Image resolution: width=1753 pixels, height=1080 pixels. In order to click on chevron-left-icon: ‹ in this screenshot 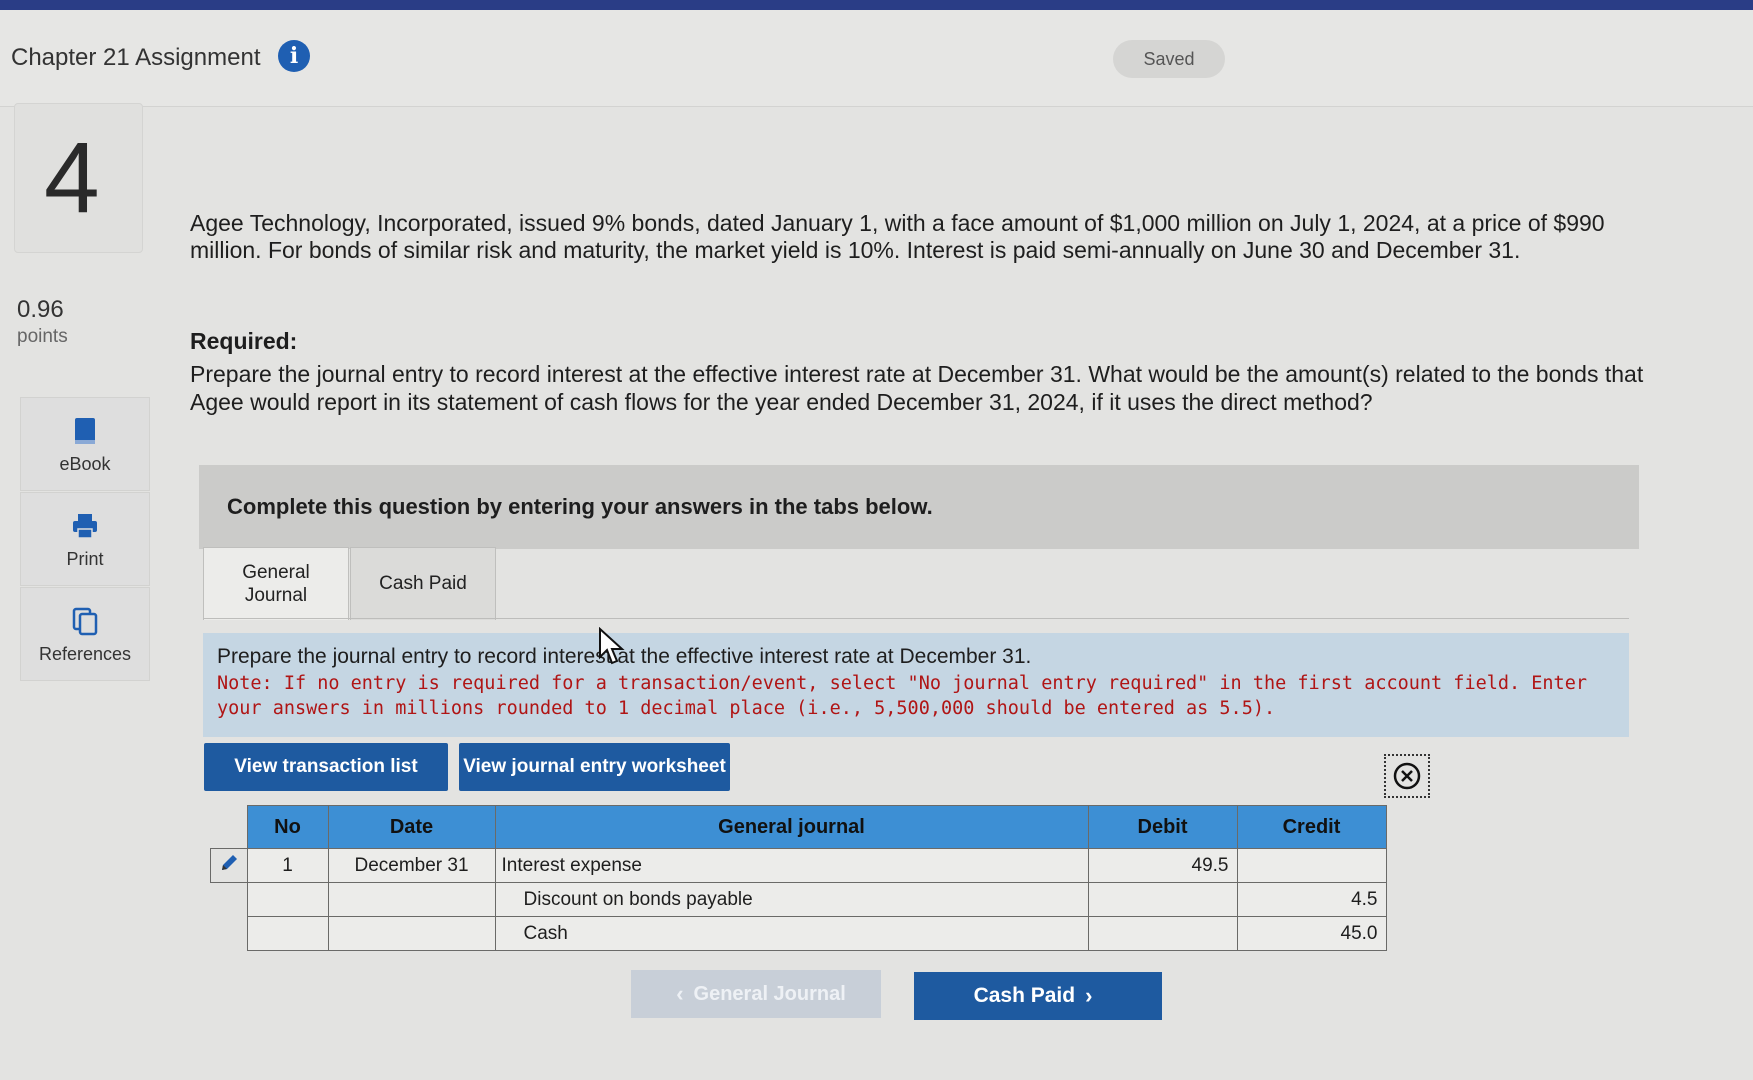, I will do `click(680, 993)`.